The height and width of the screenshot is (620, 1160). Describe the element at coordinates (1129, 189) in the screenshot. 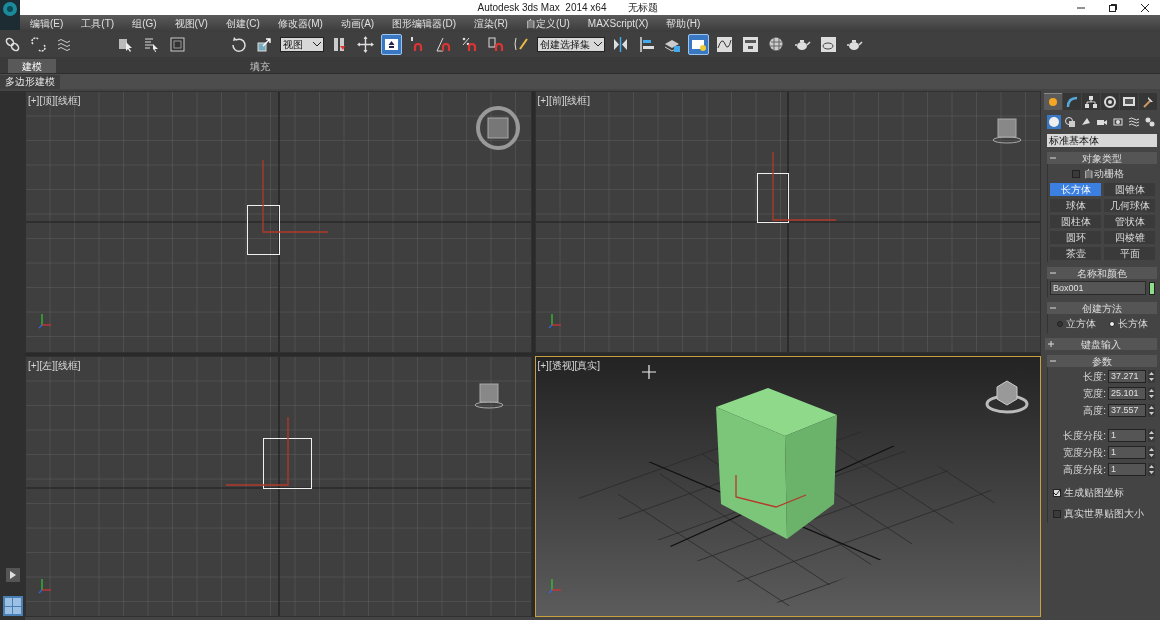

I see `object-type-button: 圆锥体` at that location.